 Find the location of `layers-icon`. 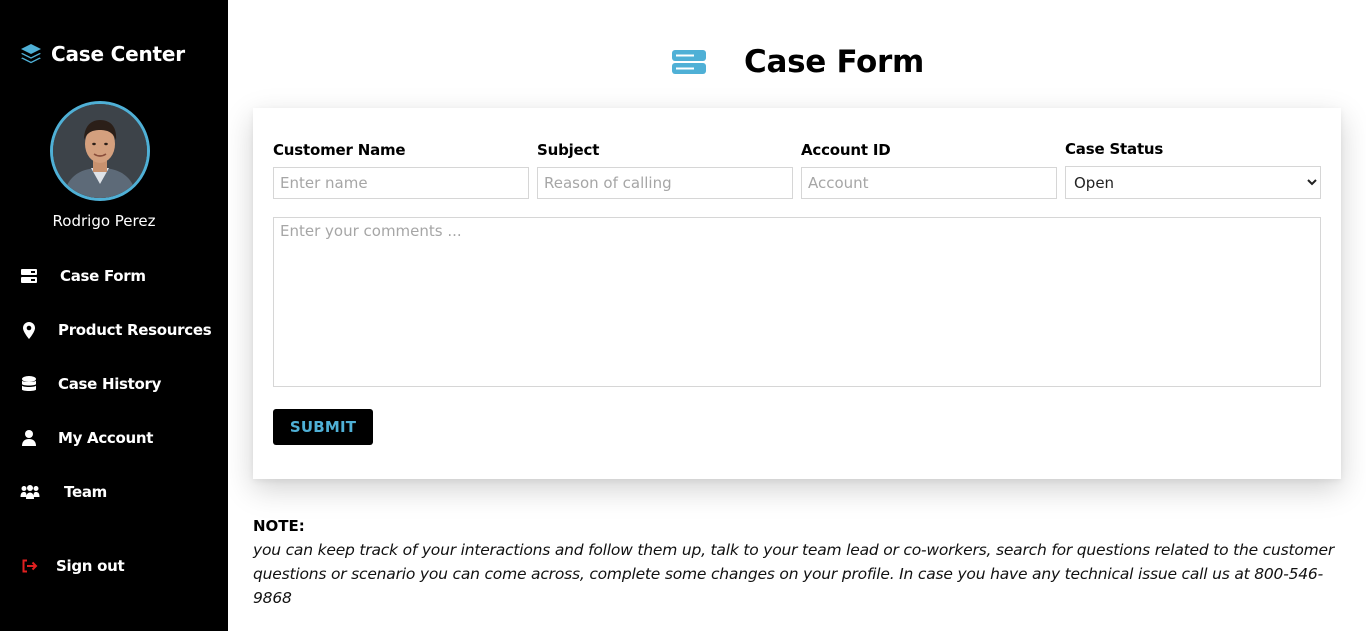

layers-icon is located at coordinates (31, 54).